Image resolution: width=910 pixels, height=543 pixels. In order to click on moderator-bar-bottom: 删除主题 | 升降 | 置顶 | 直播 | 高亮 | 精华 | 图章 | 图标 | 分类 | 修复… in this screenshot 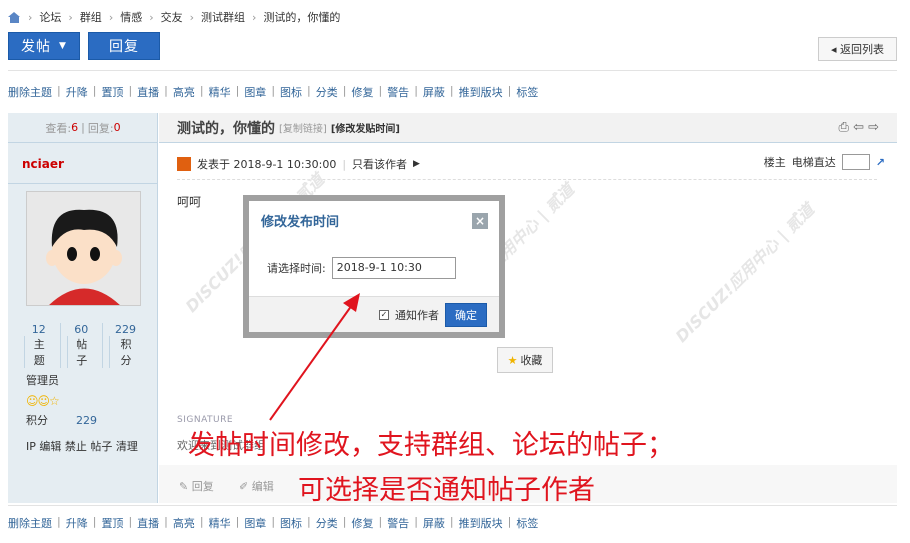, I will do `click(273, 523)`.